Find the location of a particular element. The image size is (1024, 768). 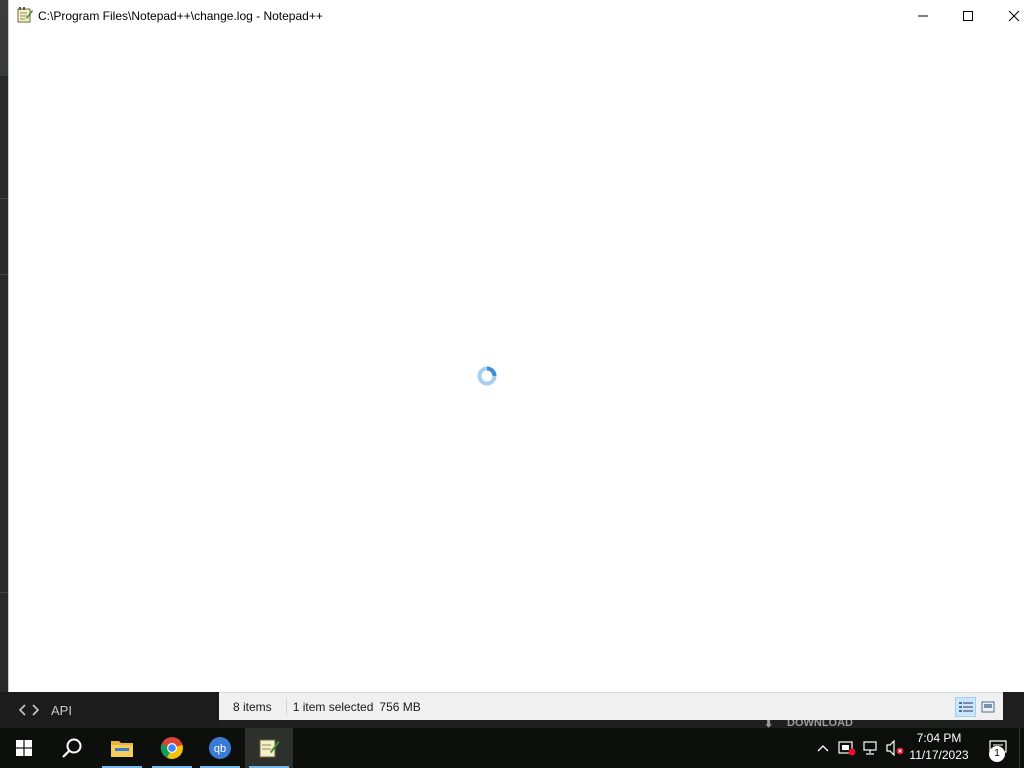

taskbar-notepadpp is located at coordinates (269, 748).